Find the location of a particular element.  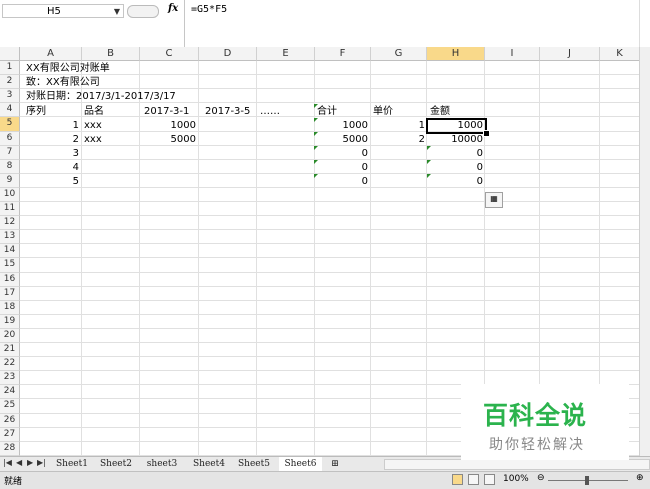

cell-A4: 序列 is located at coordinates (36, 111).